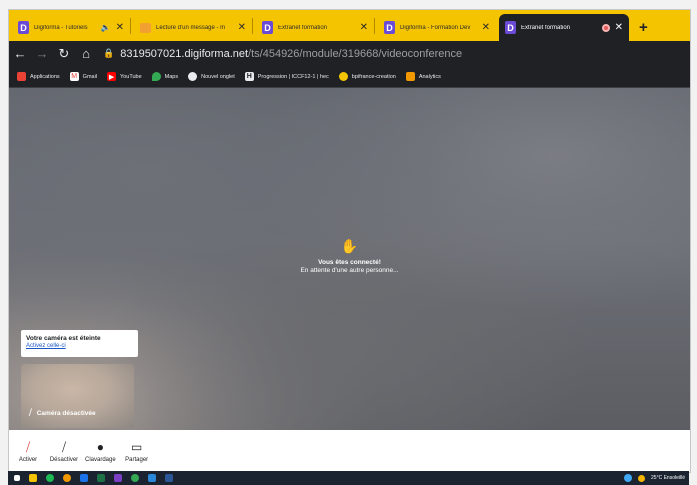  I want to click on file-explorer-icon, so click(33, 478).